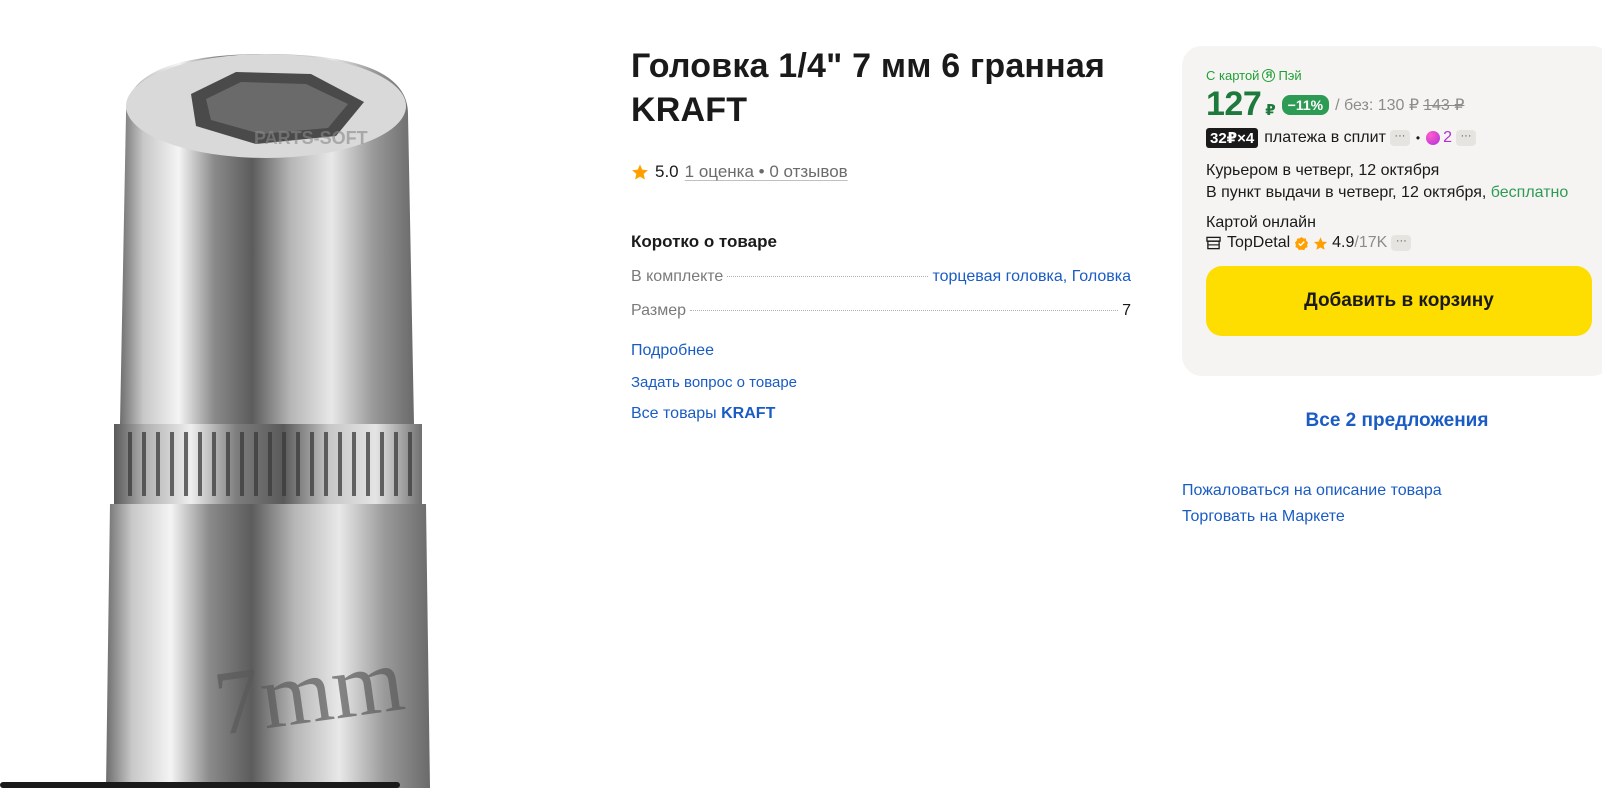 Image resolution: width=1602 pixels, height=788 pixels. I want to click on spec-row: В комплекте торцевая головка, Головка, so click(881, 277).